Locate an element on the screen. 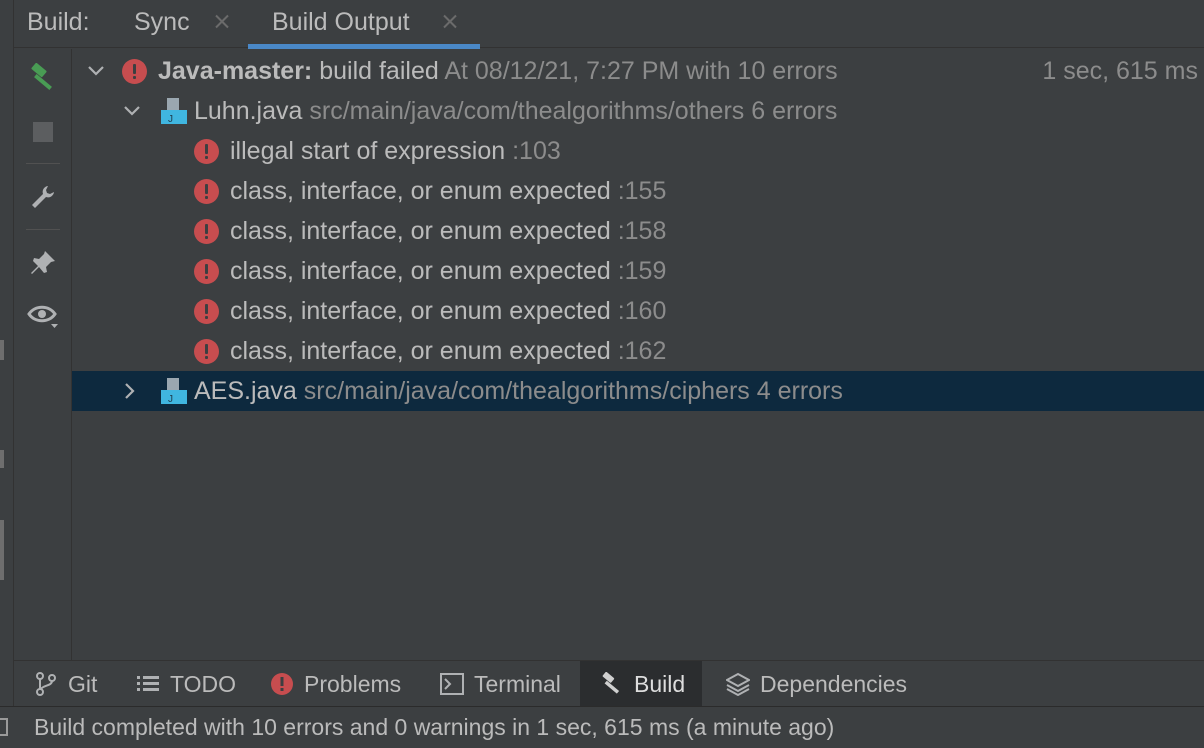 Image resolution: width=1204 pixels, height=748 pixels. build-detail: At 08/12/21, 7:27 PM with 10 errors is located at coordinates (641, 71).